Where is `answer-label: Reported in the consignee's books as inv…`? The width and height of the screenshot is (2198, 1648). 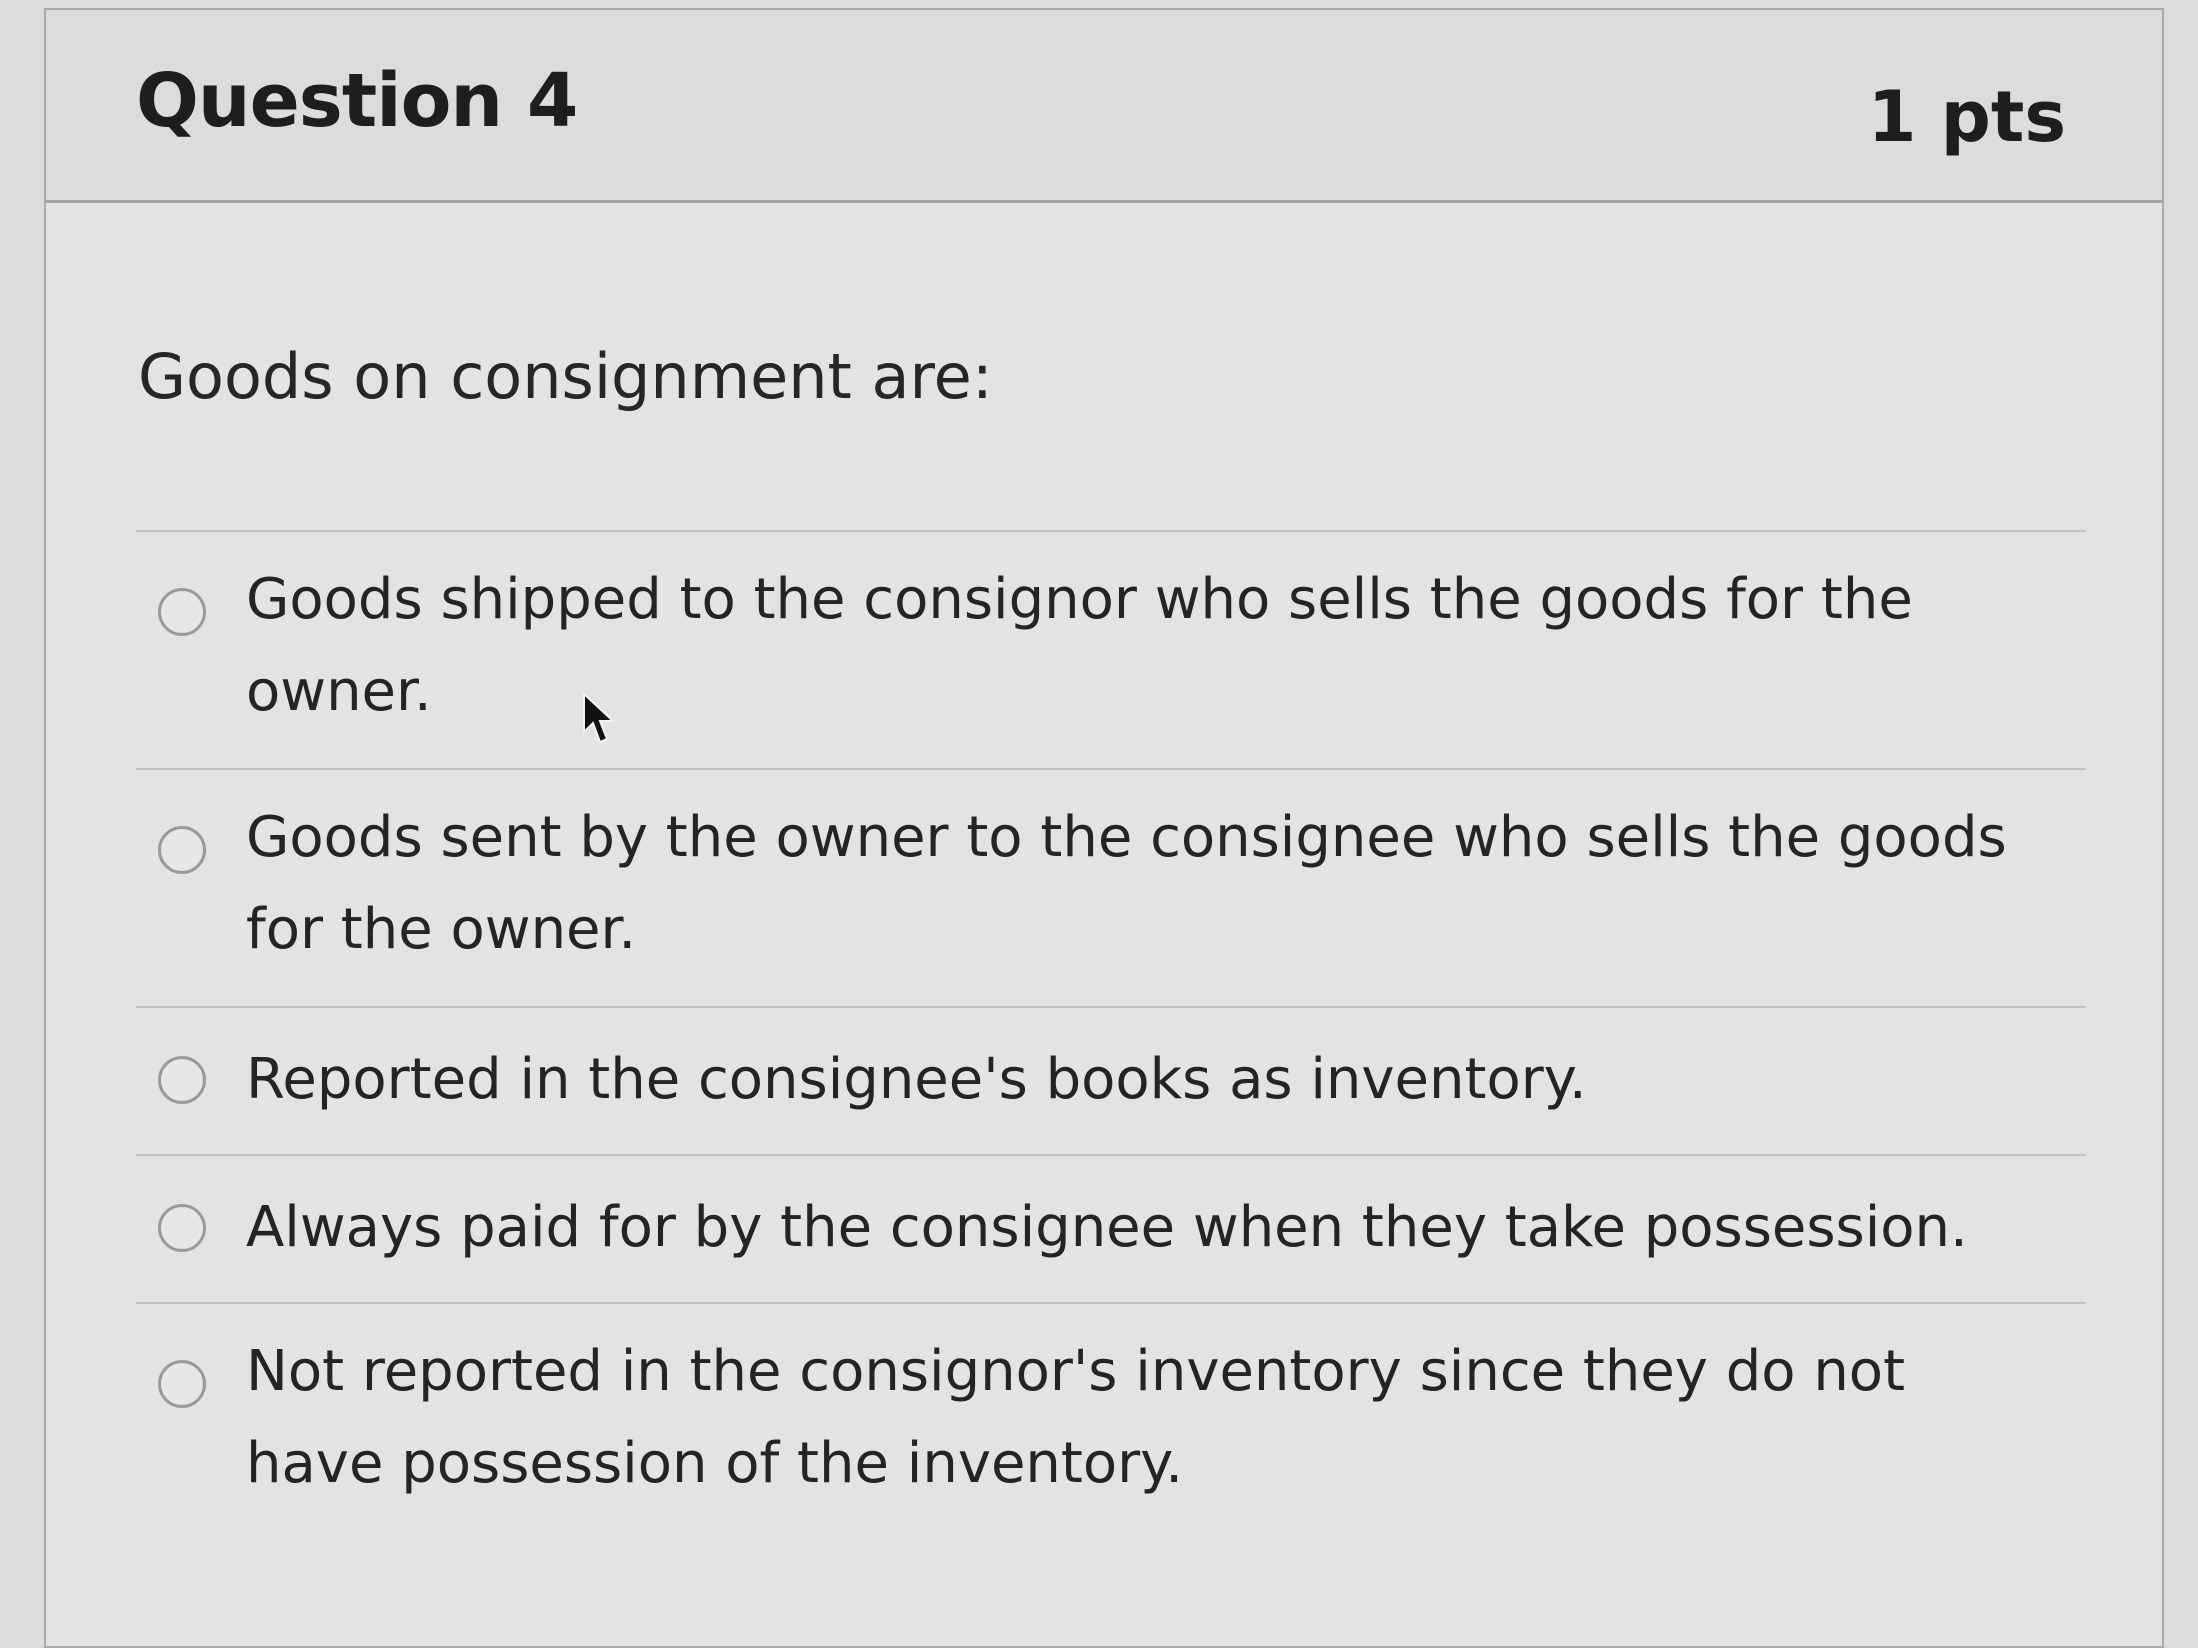
answer-label: Reported in the consignee's books as inv… is located at coordinates (916, 1079).